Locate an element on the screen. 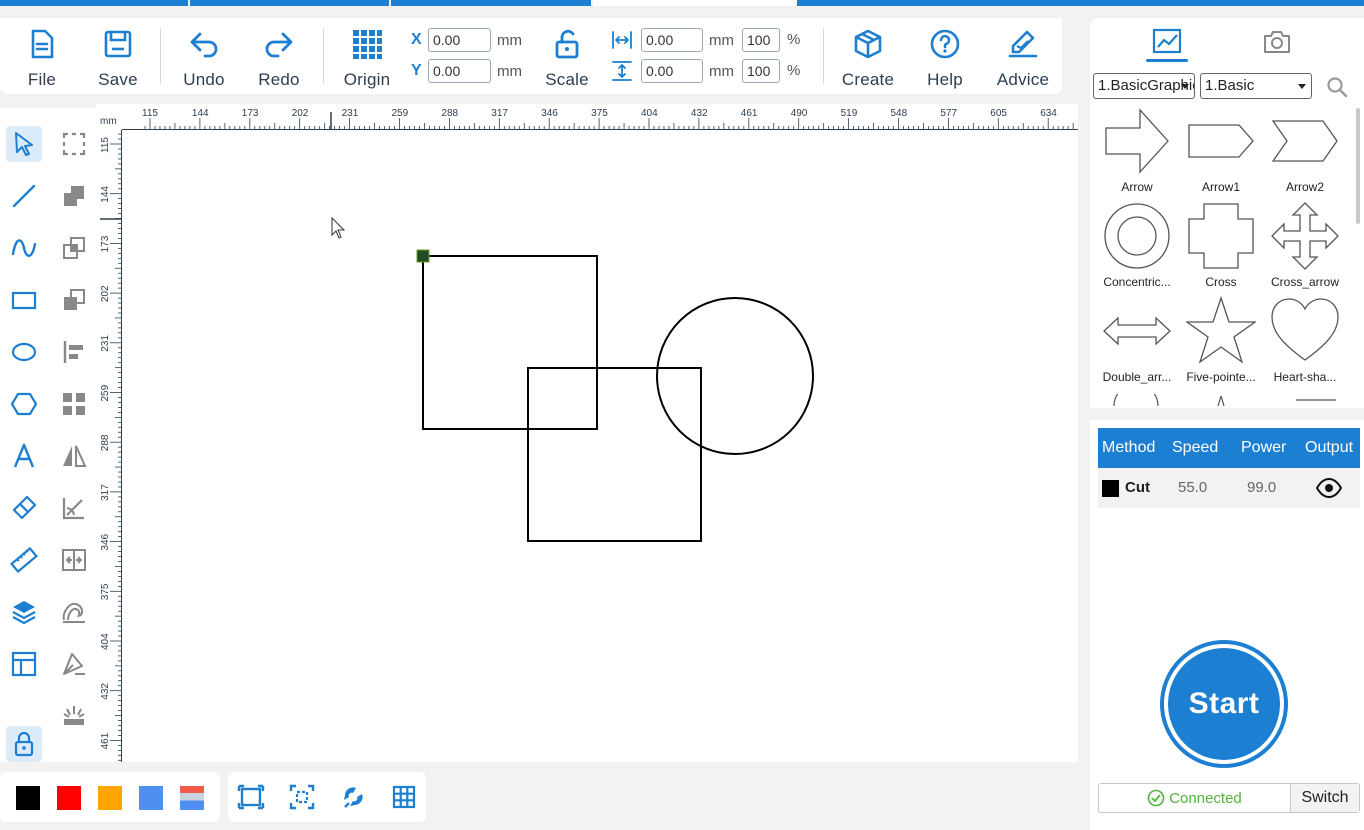 Image resolution: width=1364 pixels, height=830 pixels. subcategory-select: 1.Basic is located at coordinates (1256, 86).